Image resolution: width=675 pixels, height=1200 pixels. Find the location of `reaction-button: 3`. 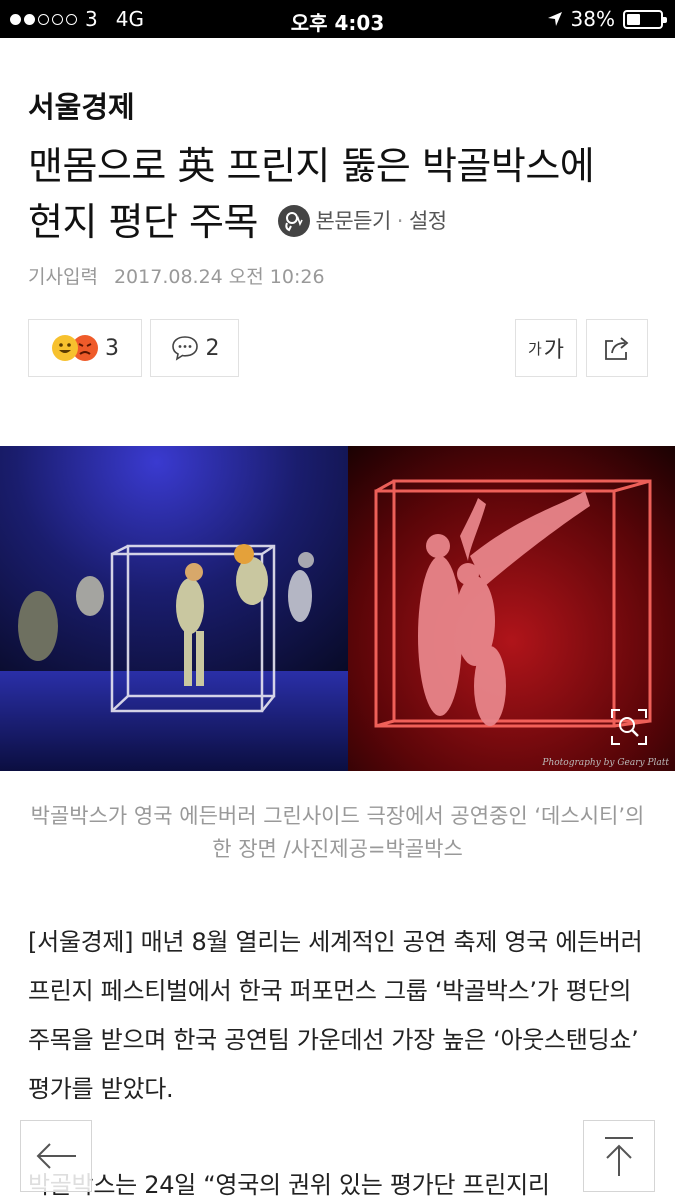

reaction-button: 3 is located at coordinates (85, 348).